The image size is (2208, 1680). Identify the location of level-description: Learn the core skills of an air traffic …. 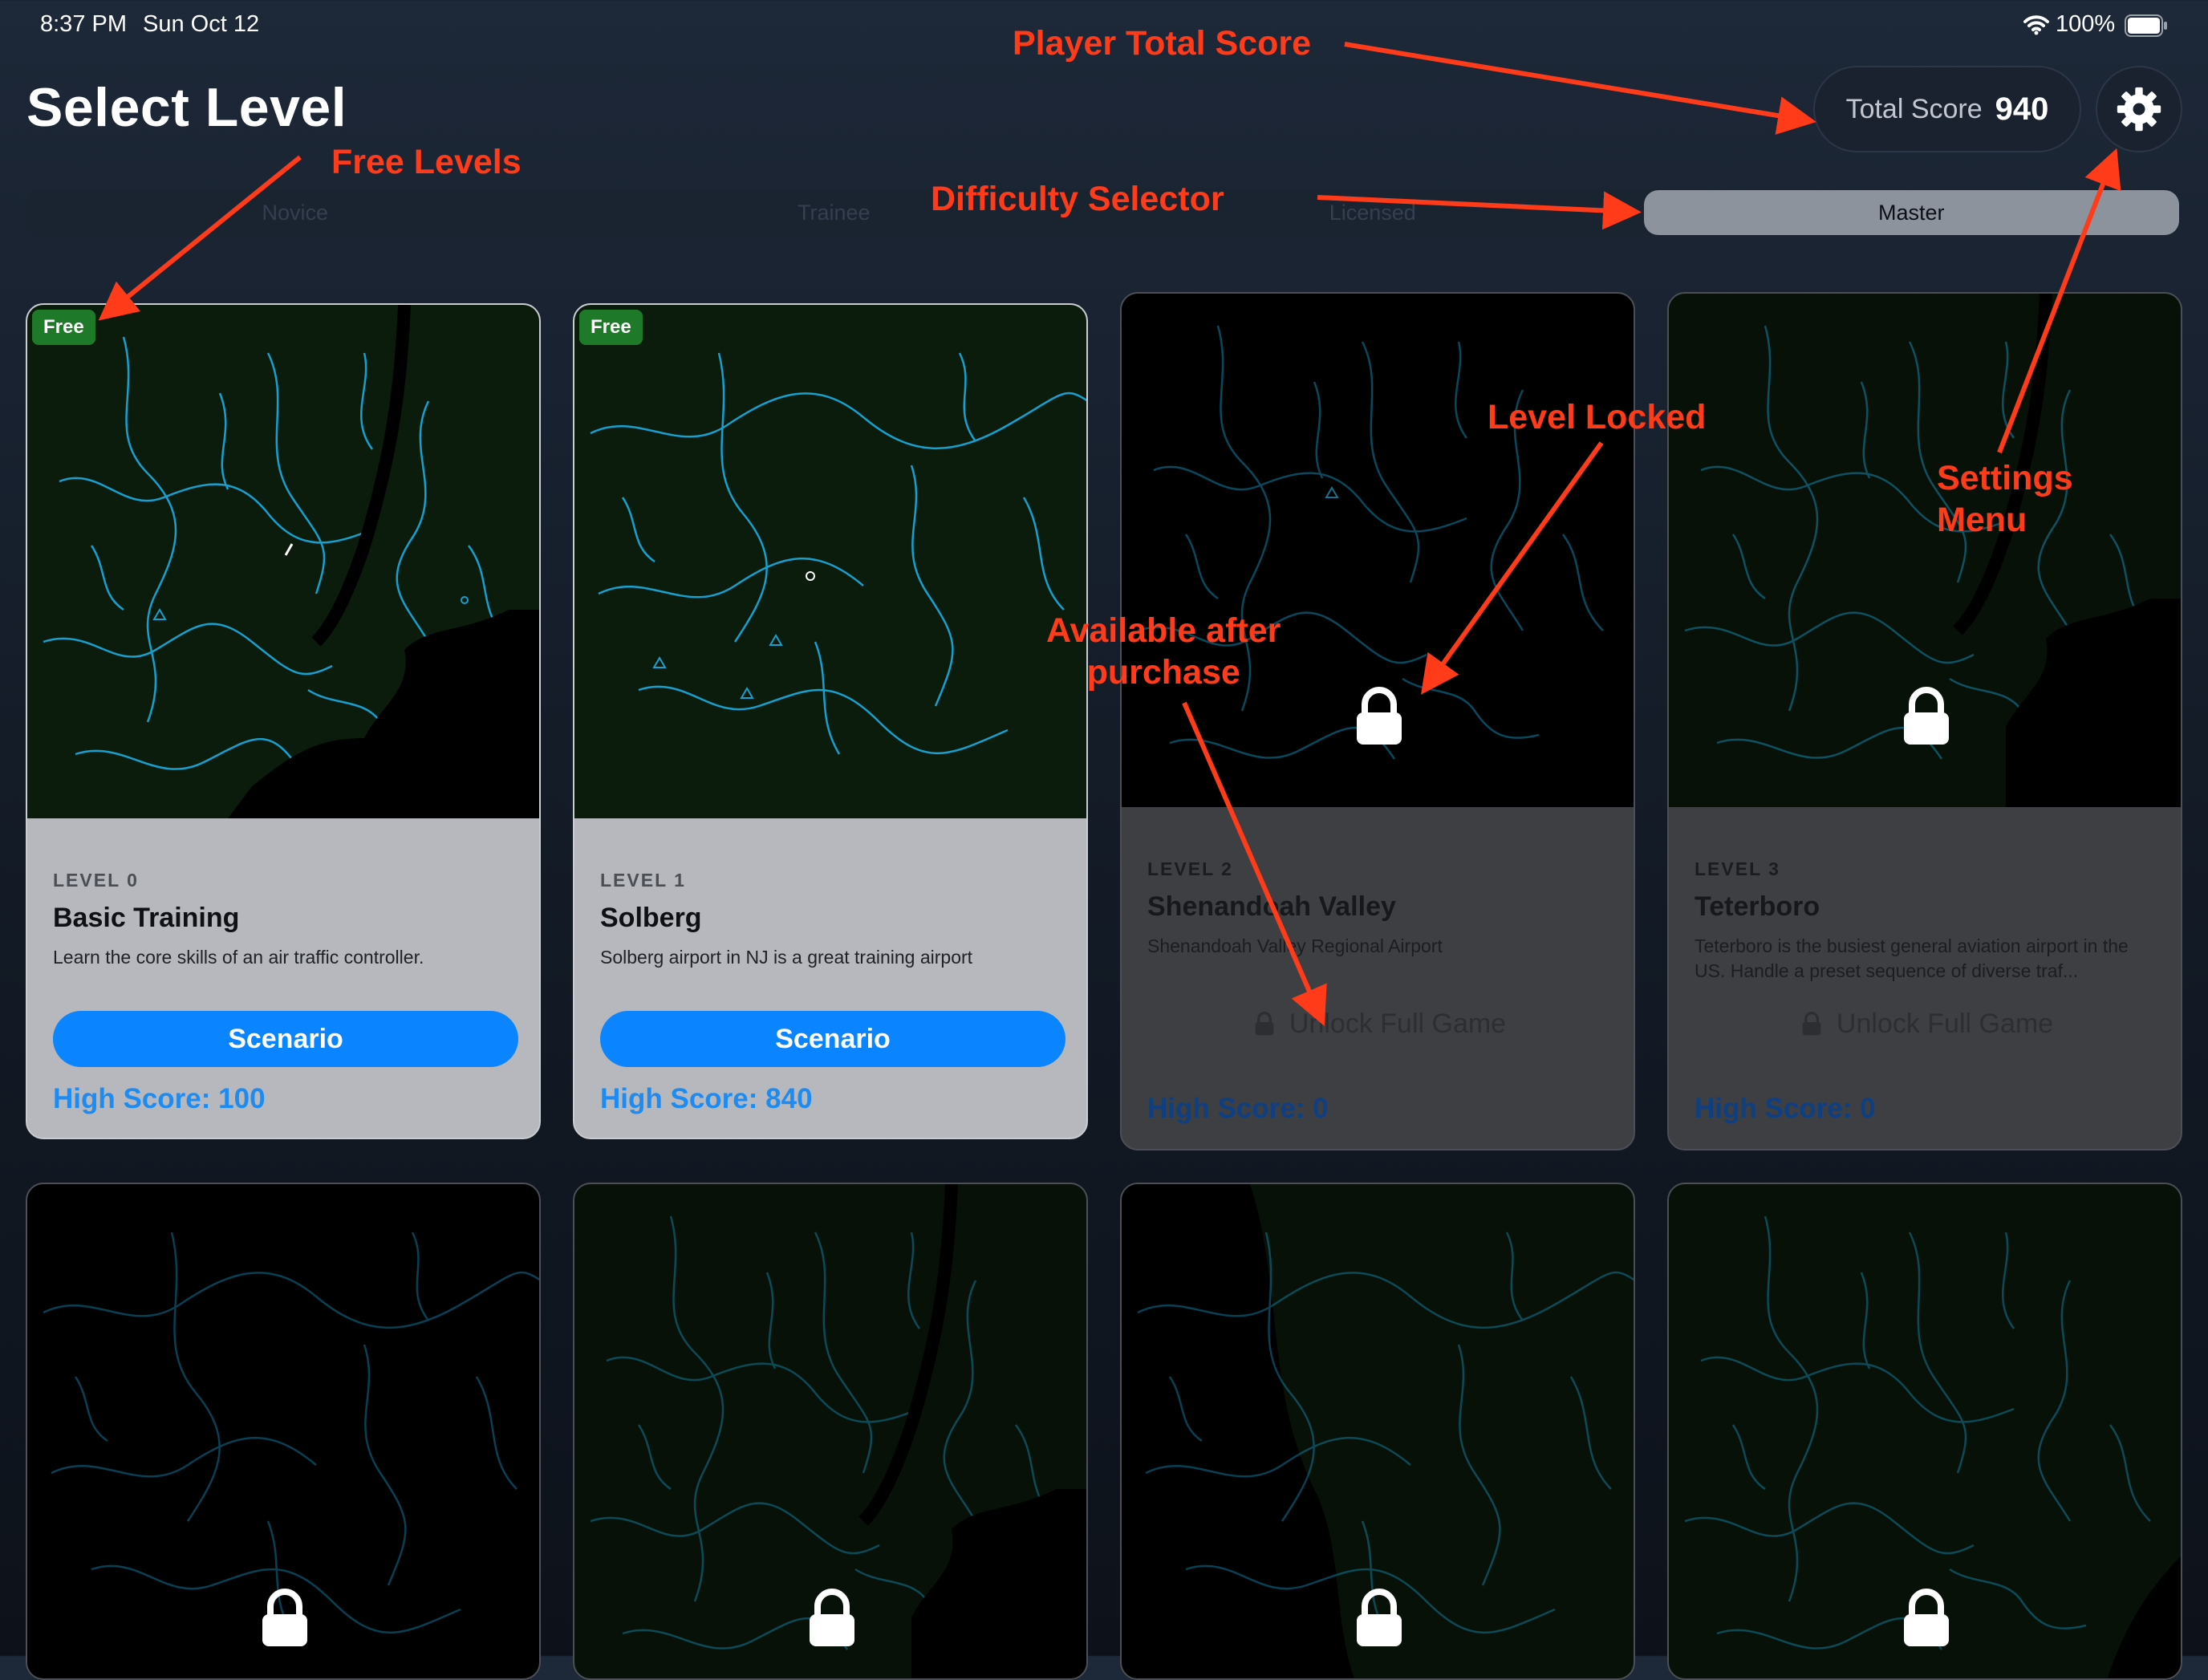
(238, 957).